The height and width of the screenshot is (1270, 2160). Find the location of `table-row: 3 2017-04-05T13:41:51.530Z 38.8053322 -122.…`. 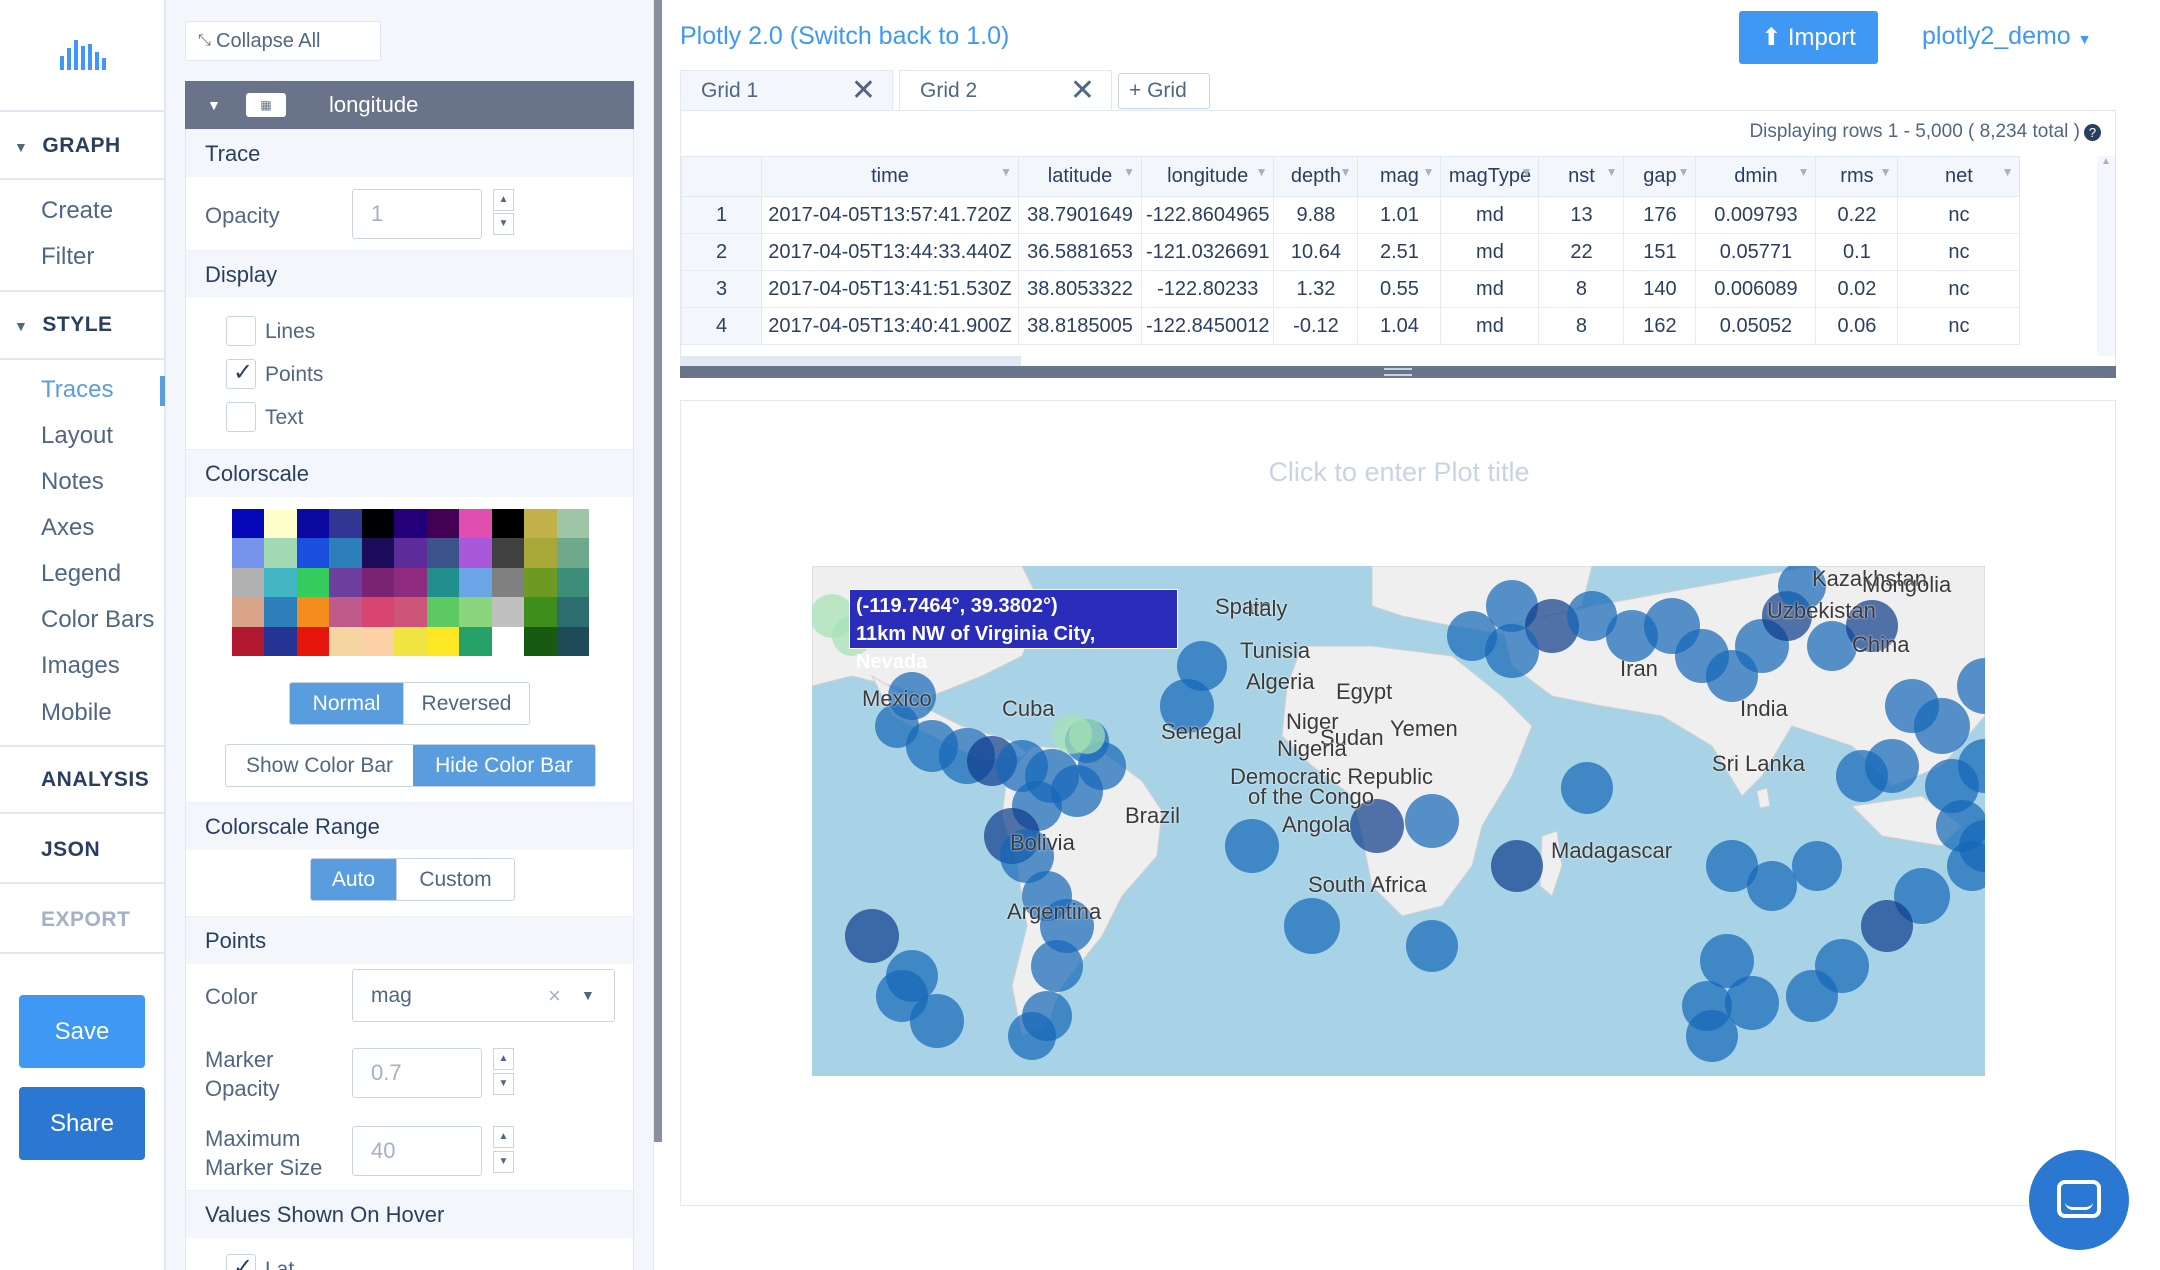

table-row: 3 2017-04-05T13:41:51.530Z 38.8053322 -122.… is located at coordinates (1351, 289).